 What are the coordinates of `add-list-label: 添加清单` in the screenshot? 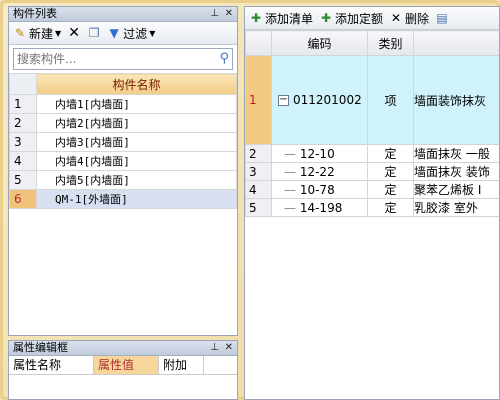 It's located at (289, 18).